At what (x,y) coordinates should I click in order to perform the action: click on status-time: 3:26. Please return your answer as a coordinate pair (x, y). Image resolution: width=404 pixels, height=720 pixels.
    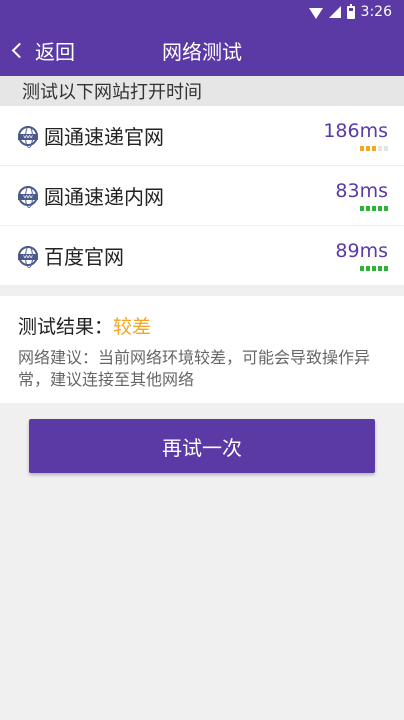
    Looking at the image, I should click on (376, 12).